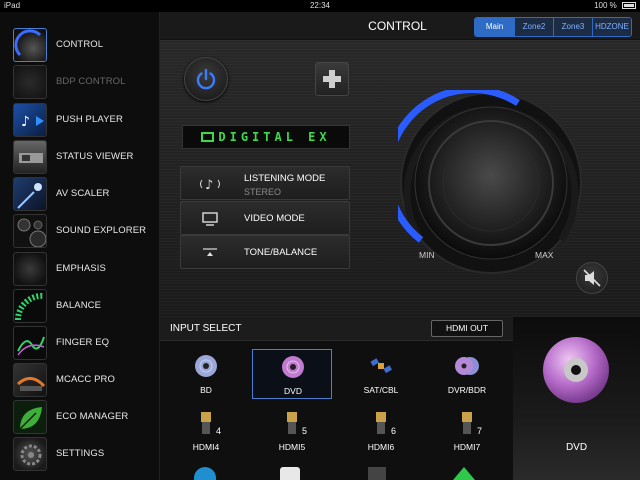 This screenshot has height=480, width=640. What do you see at coordinates (293, 391) in the screenshot?
I see `source-label: DVD` at bounding box center [293, 391].